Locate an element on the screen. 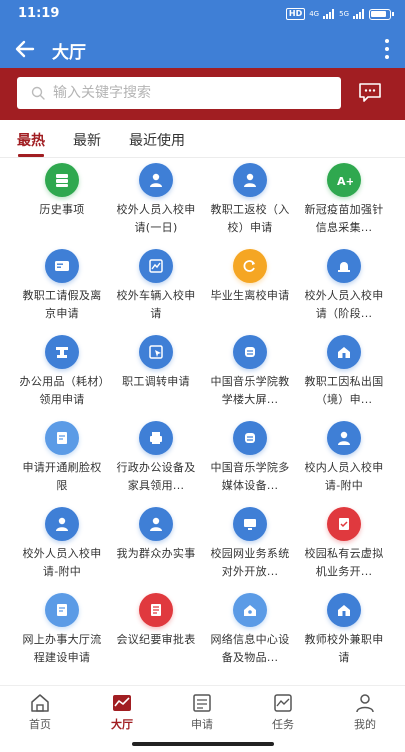 Image resolution: width=405 pixels, height=752 pixels. doc-check-icon is located at coordinates (344, 524).